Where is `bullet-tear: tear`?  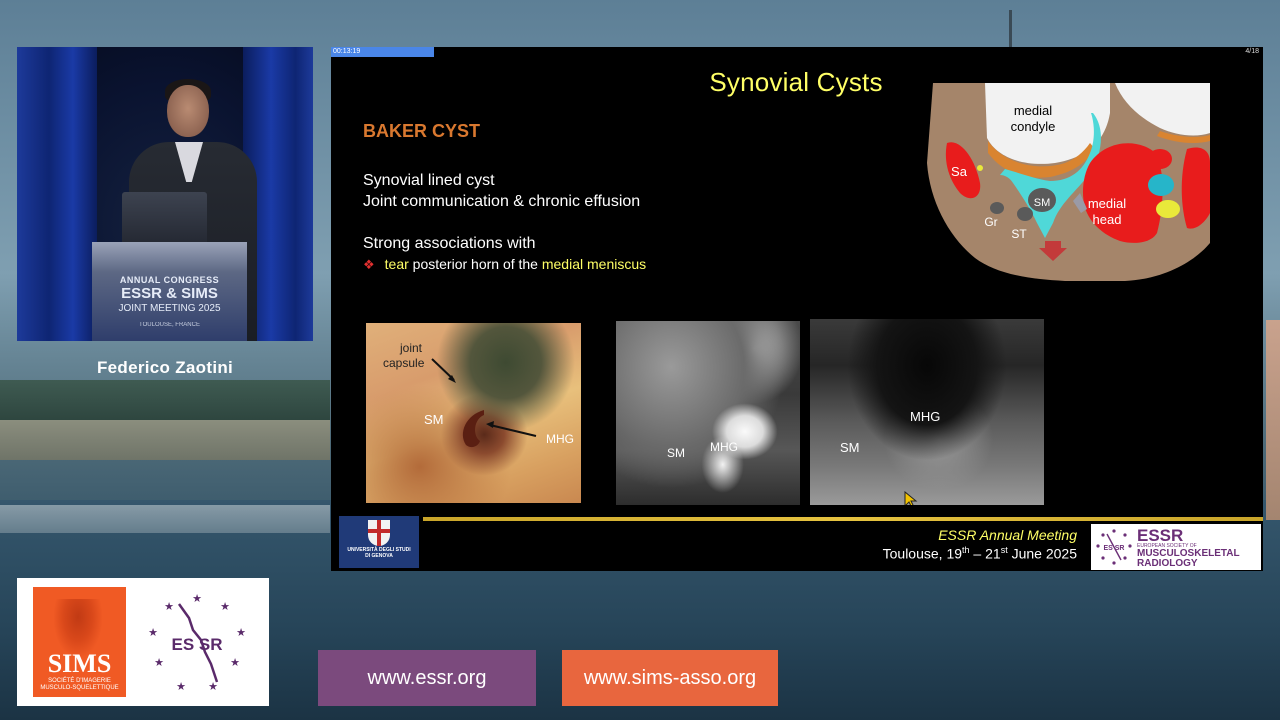
bullet-tear: tear is located at coordinates (396, 264).